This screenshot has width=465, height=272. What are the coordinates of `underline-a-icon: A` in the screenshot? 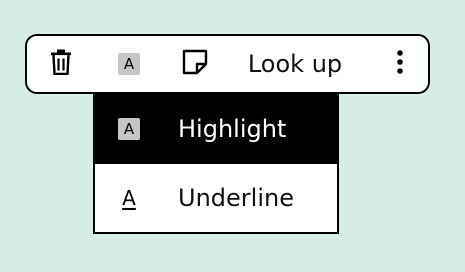 It's located at (129, 198).